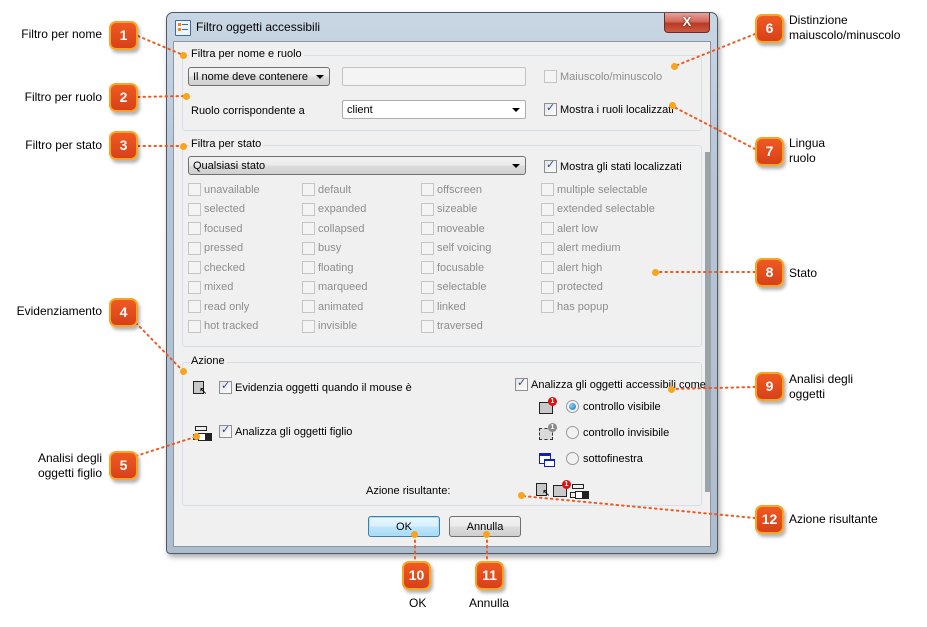 The image size is (927, 627). Describe the element at coordinates (803, 273) in the screenshot. I see `callout-label-8: Stato` at that location.